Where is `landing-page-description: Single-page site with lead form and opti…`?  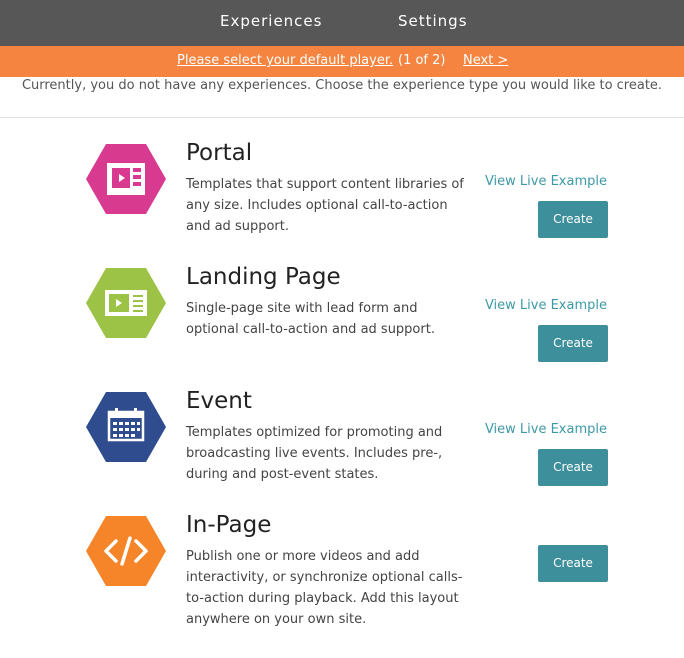
landing-page-description: Single-page site with lead form and opti… is located at coordinates (331, 319).